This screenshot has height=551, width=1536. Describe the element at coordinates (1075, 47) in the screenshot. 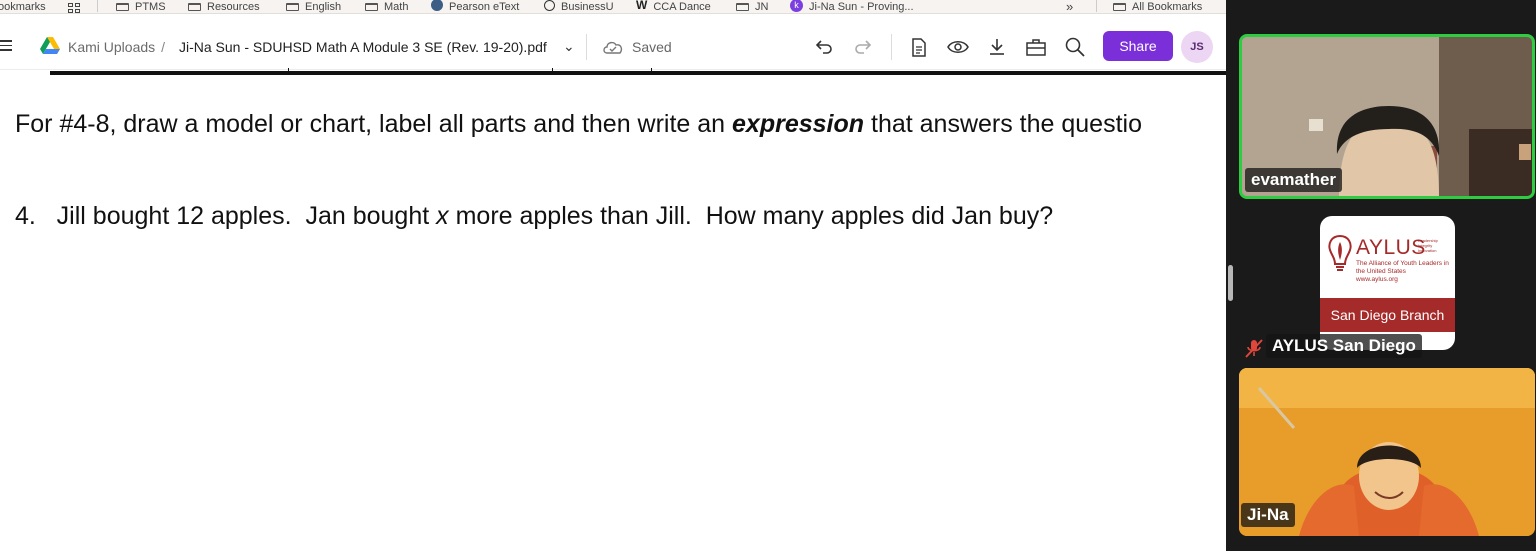

I see `search-icon` at that location.